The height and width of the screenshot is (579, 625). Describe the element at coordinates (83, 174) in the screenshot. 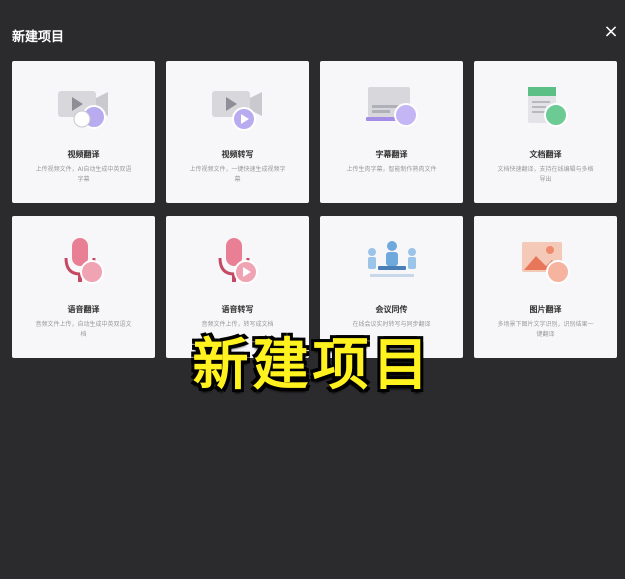

I see `card-description: 上传视频文件，AI自动生成中英双语字幕` at that location.